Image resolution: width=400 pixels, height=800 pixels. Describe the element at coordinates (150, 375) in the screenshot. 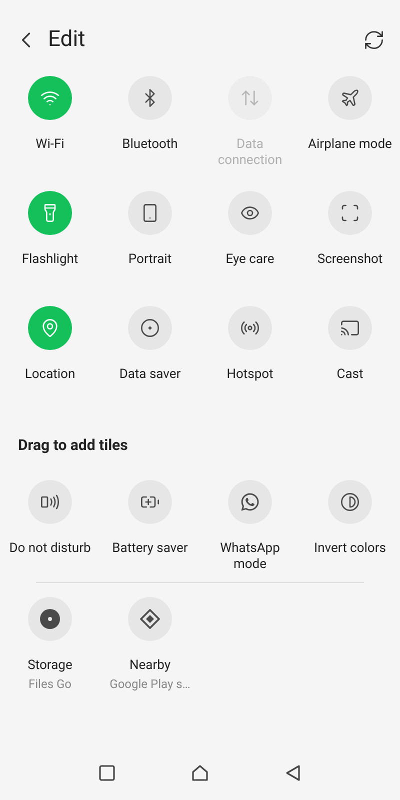

I see `tile-label: Data saver` at that location.